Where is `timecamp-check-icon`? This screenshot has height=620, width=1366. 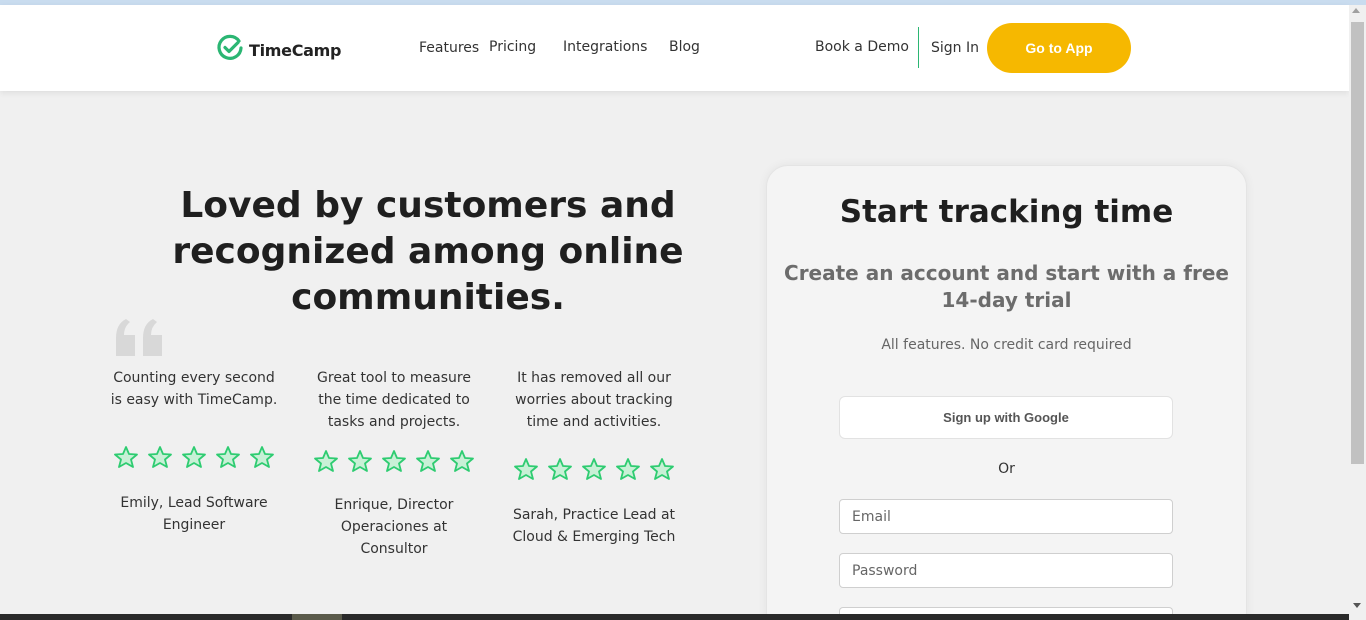 timecamp-check-icon is located at coordinates (230, 50).